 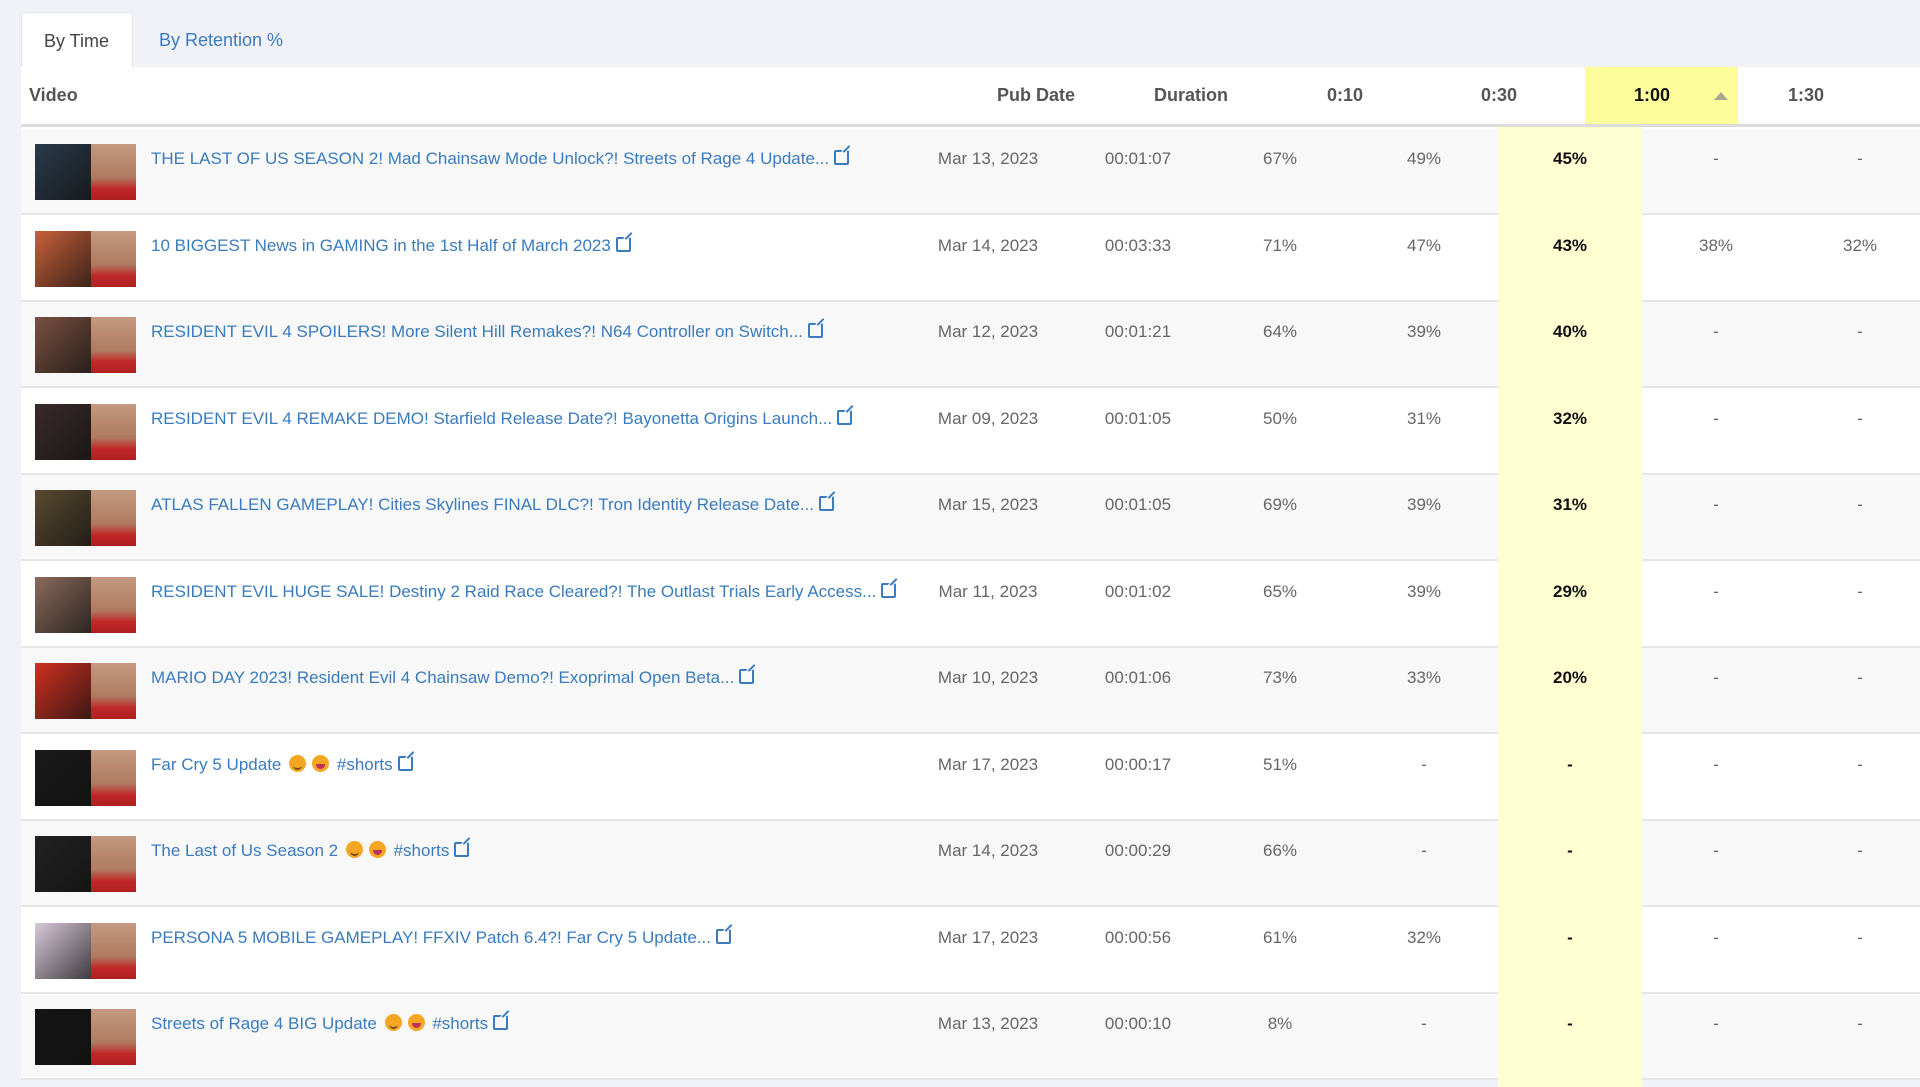 I want to click on retention-0-10-cell: 73%, so click(x=1280, y=677).